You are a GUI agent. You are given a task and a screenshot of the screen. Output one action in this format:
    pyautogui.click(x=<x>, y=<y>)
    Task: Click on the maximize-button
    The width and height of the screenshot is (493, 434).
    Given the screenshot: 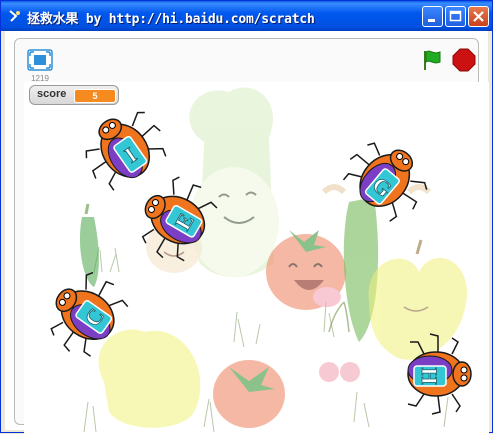 What is the action you would take?
    pyautogui.click(x=455, y=16)
    